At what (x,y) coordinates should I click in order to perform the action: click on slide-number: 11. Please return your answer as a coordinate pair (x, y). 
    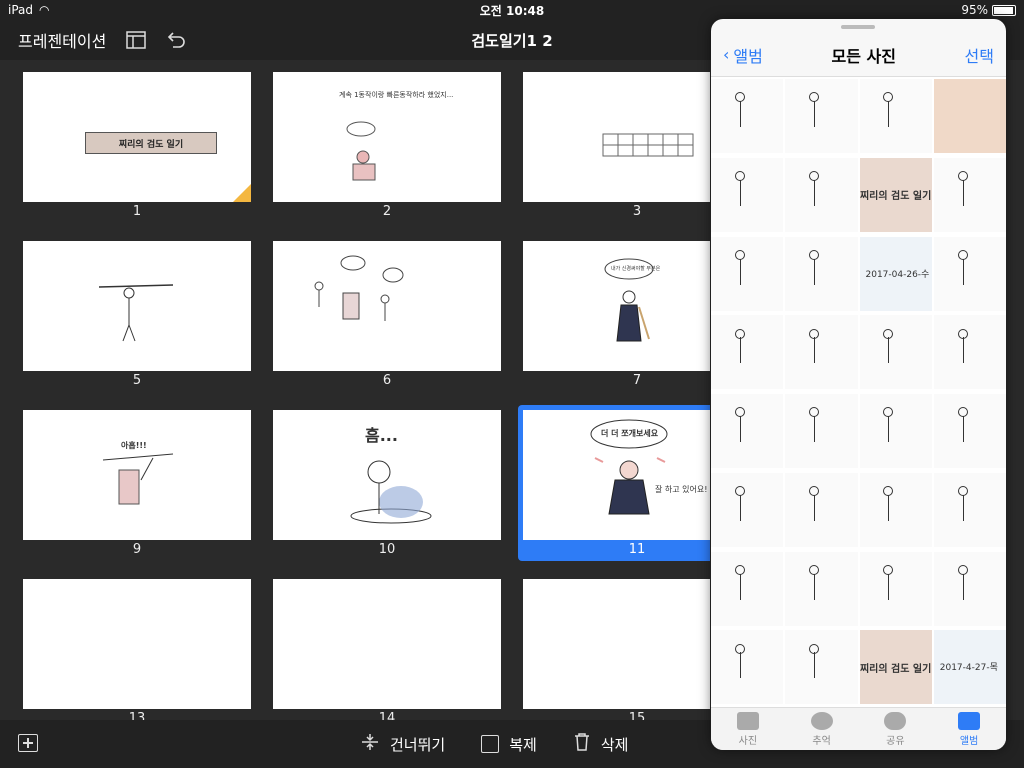
    Looking at the image, I should click on (637, 549).